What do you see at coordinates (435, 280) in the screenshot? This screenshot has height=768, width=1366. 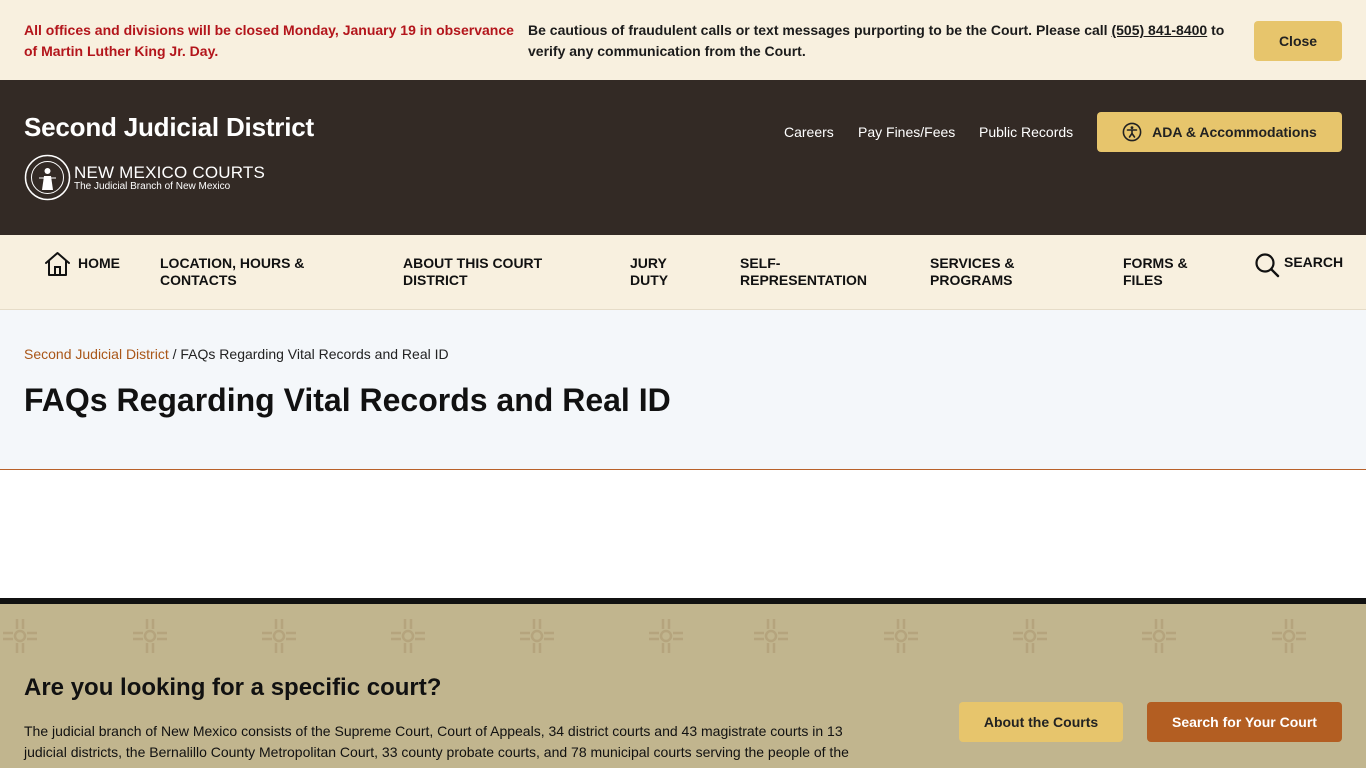 I see `nav-label-line2: DISTRICT` at bounding box center [435, 280].